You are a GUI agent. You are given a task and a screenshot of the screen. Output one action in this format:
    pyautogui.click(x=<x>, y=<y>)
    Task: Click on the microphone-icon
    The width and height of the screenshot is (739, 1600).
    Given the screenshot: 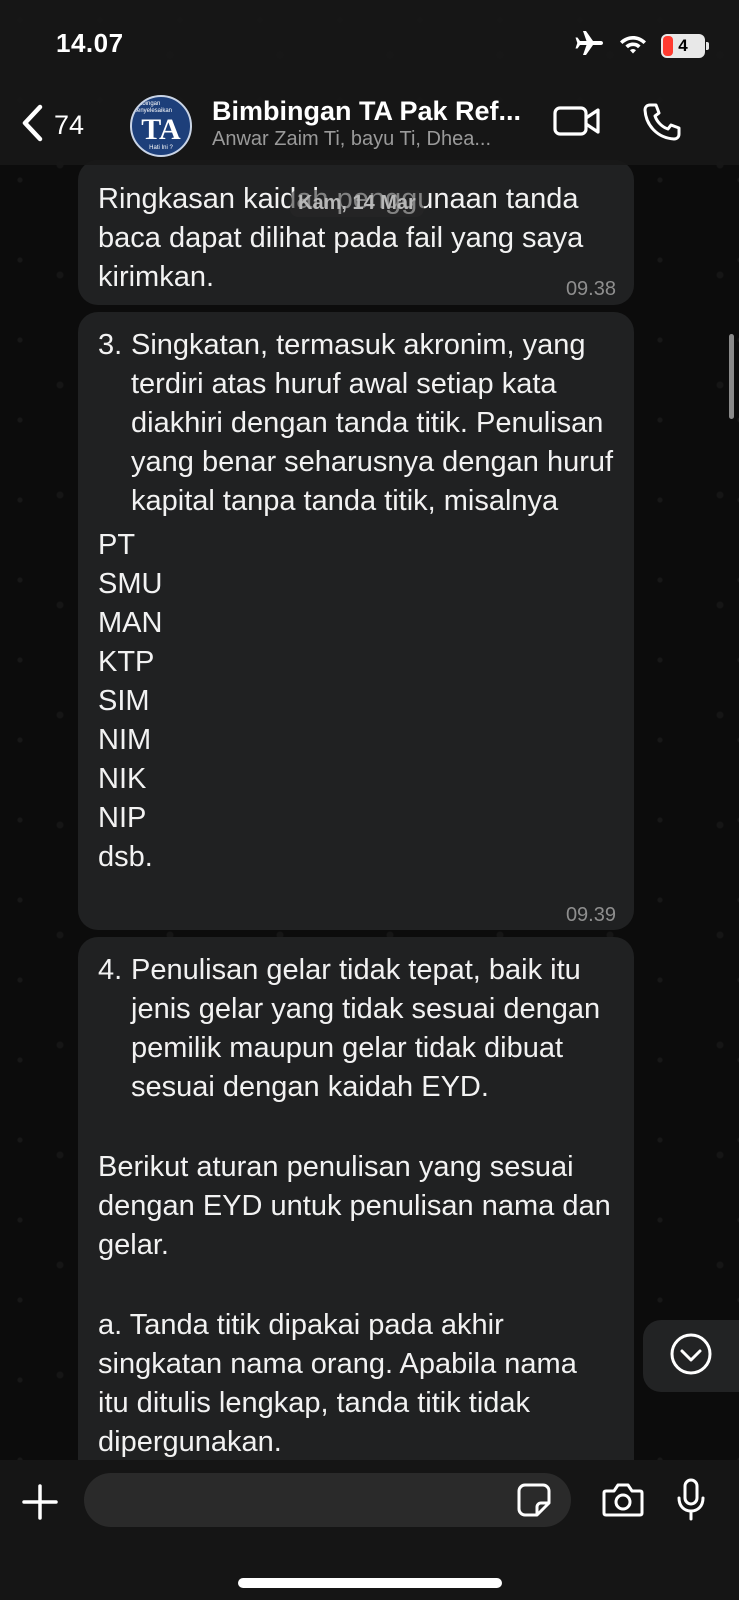 What is the action you would take?
    pyautogui.click(x=691, y=1502)
    